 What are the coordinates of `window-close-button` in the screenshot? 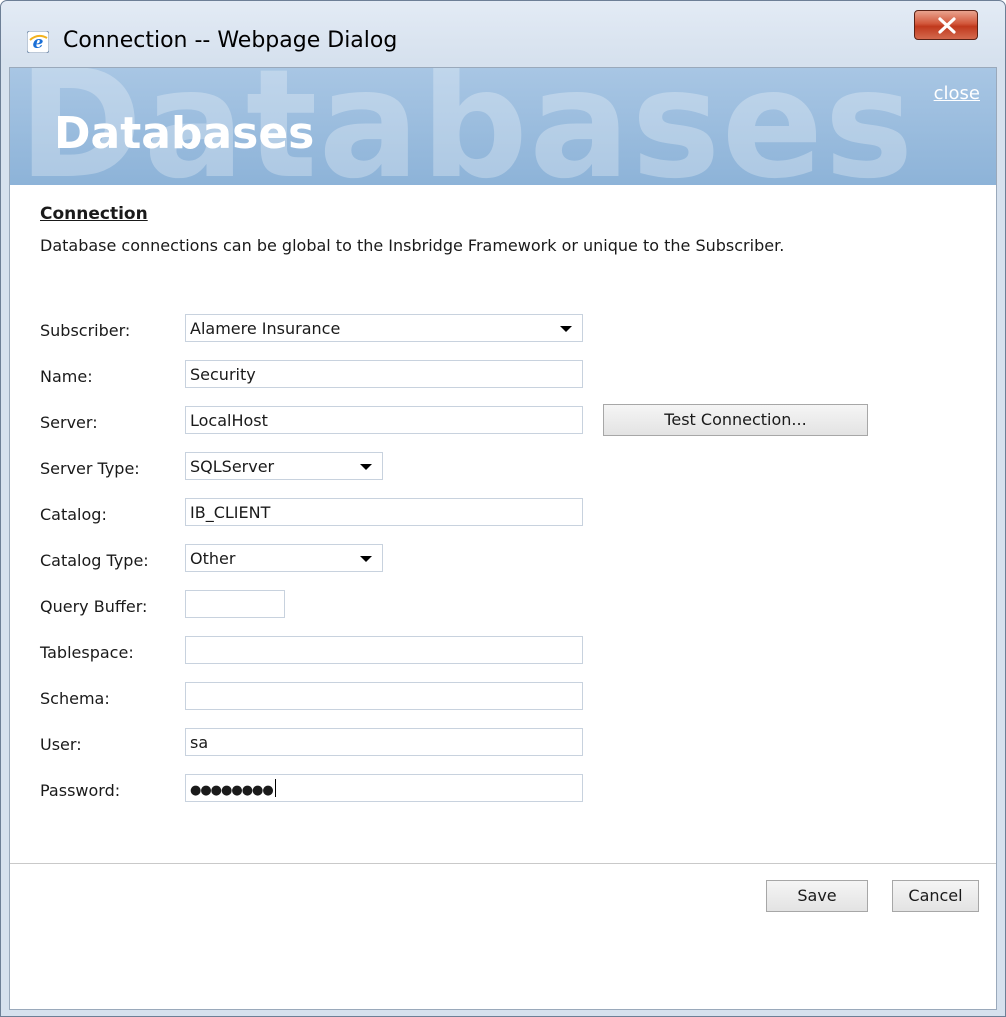 It's located at (946, 25).